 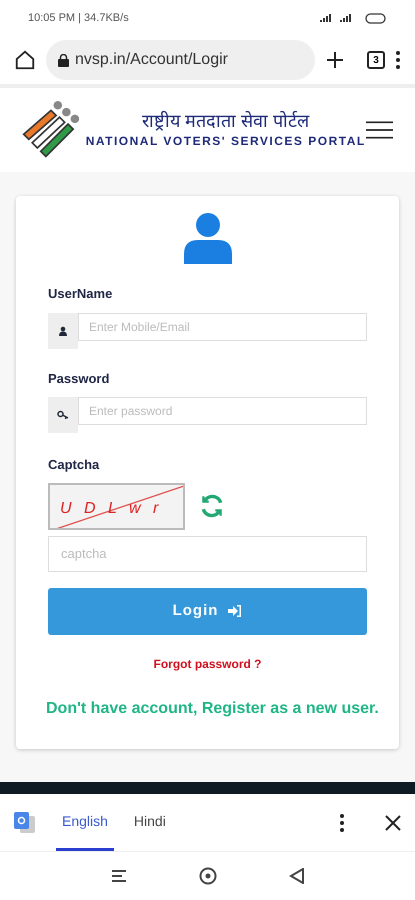 I want to click on url-text: nvsp.in/Account/Logir, so click(x=151, y=60).